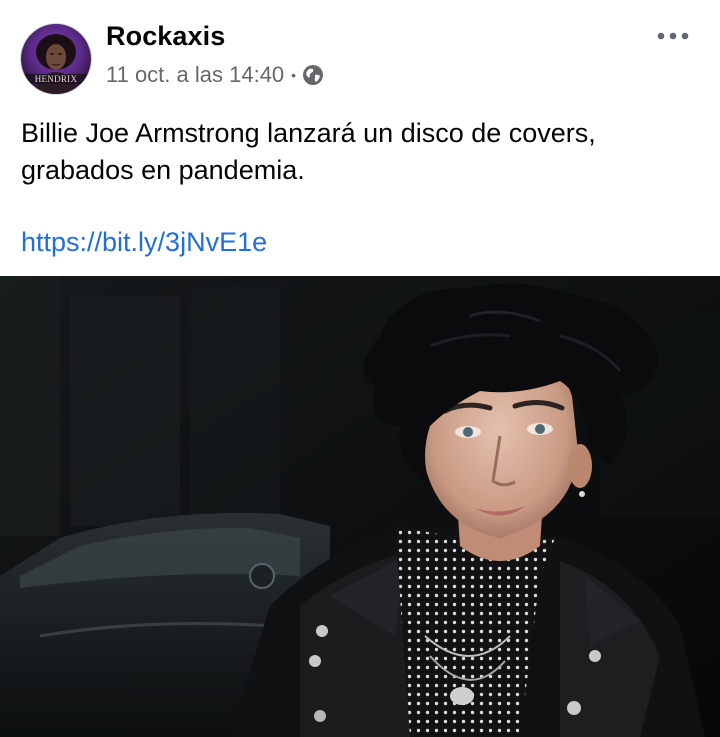  Describe the element at coordinates (195, 75) in the screenshot. I see `post-timestamp: 11 oct. a las 14:40` at that location.